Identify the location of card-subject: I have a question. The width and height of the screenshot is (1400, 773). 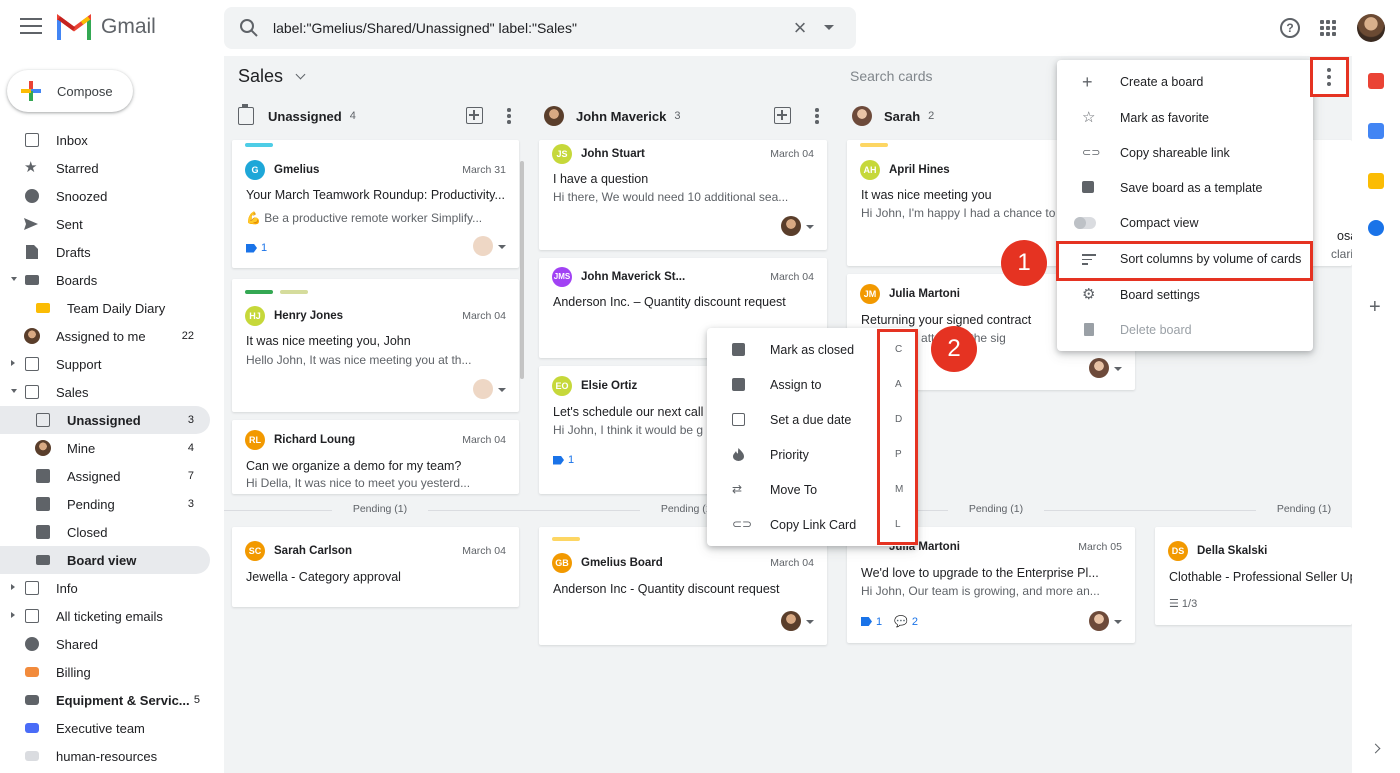
(601, 179).